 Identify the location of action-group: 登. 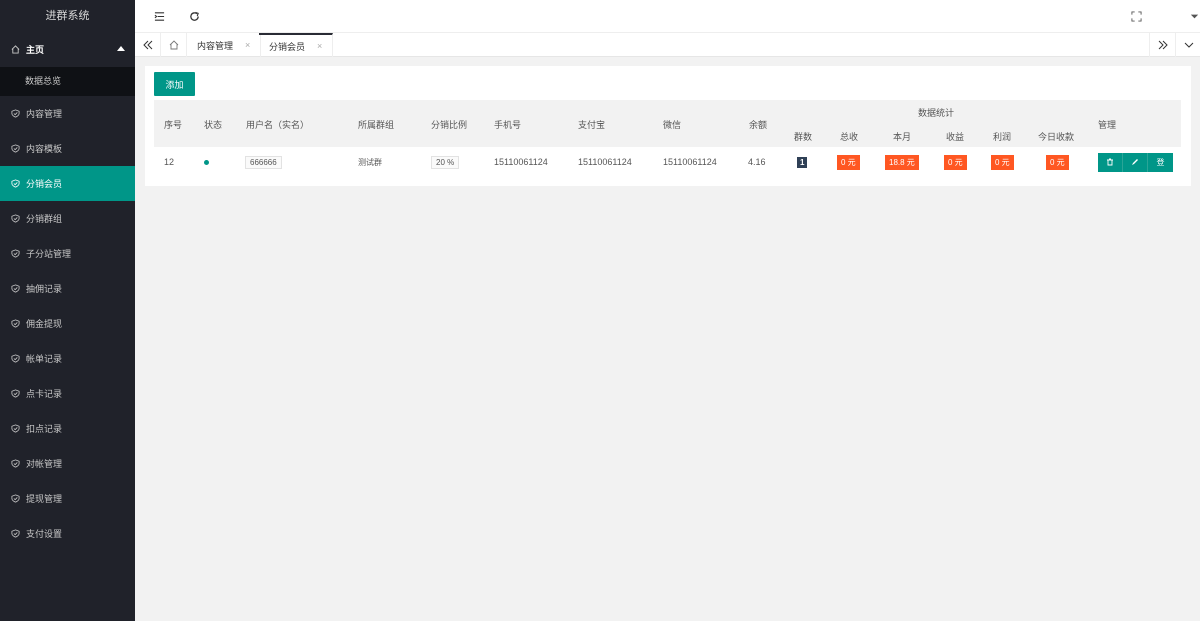
(1135, 162).